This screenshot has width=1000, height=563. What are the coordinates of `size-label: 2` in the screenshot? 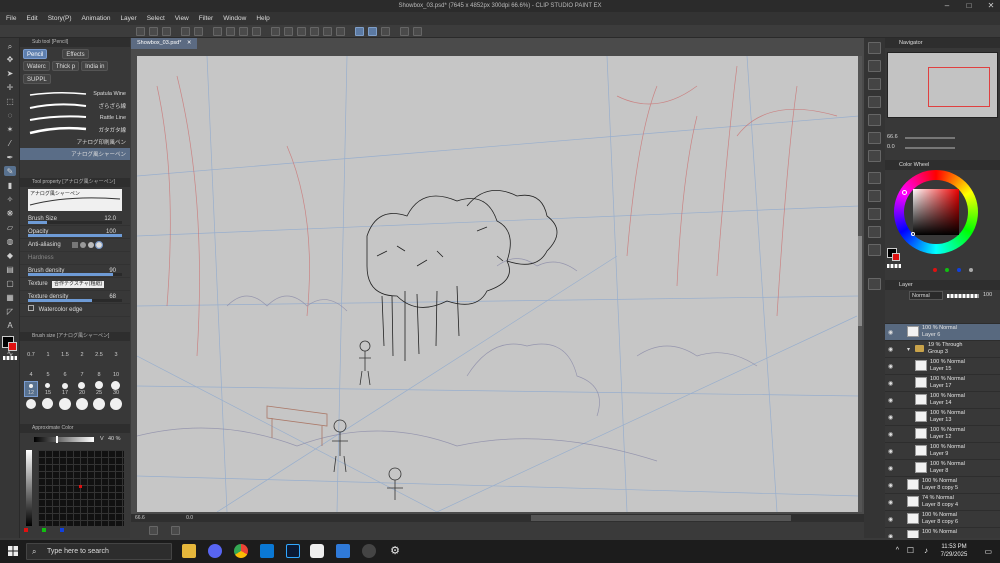 It's located at (82, 355).